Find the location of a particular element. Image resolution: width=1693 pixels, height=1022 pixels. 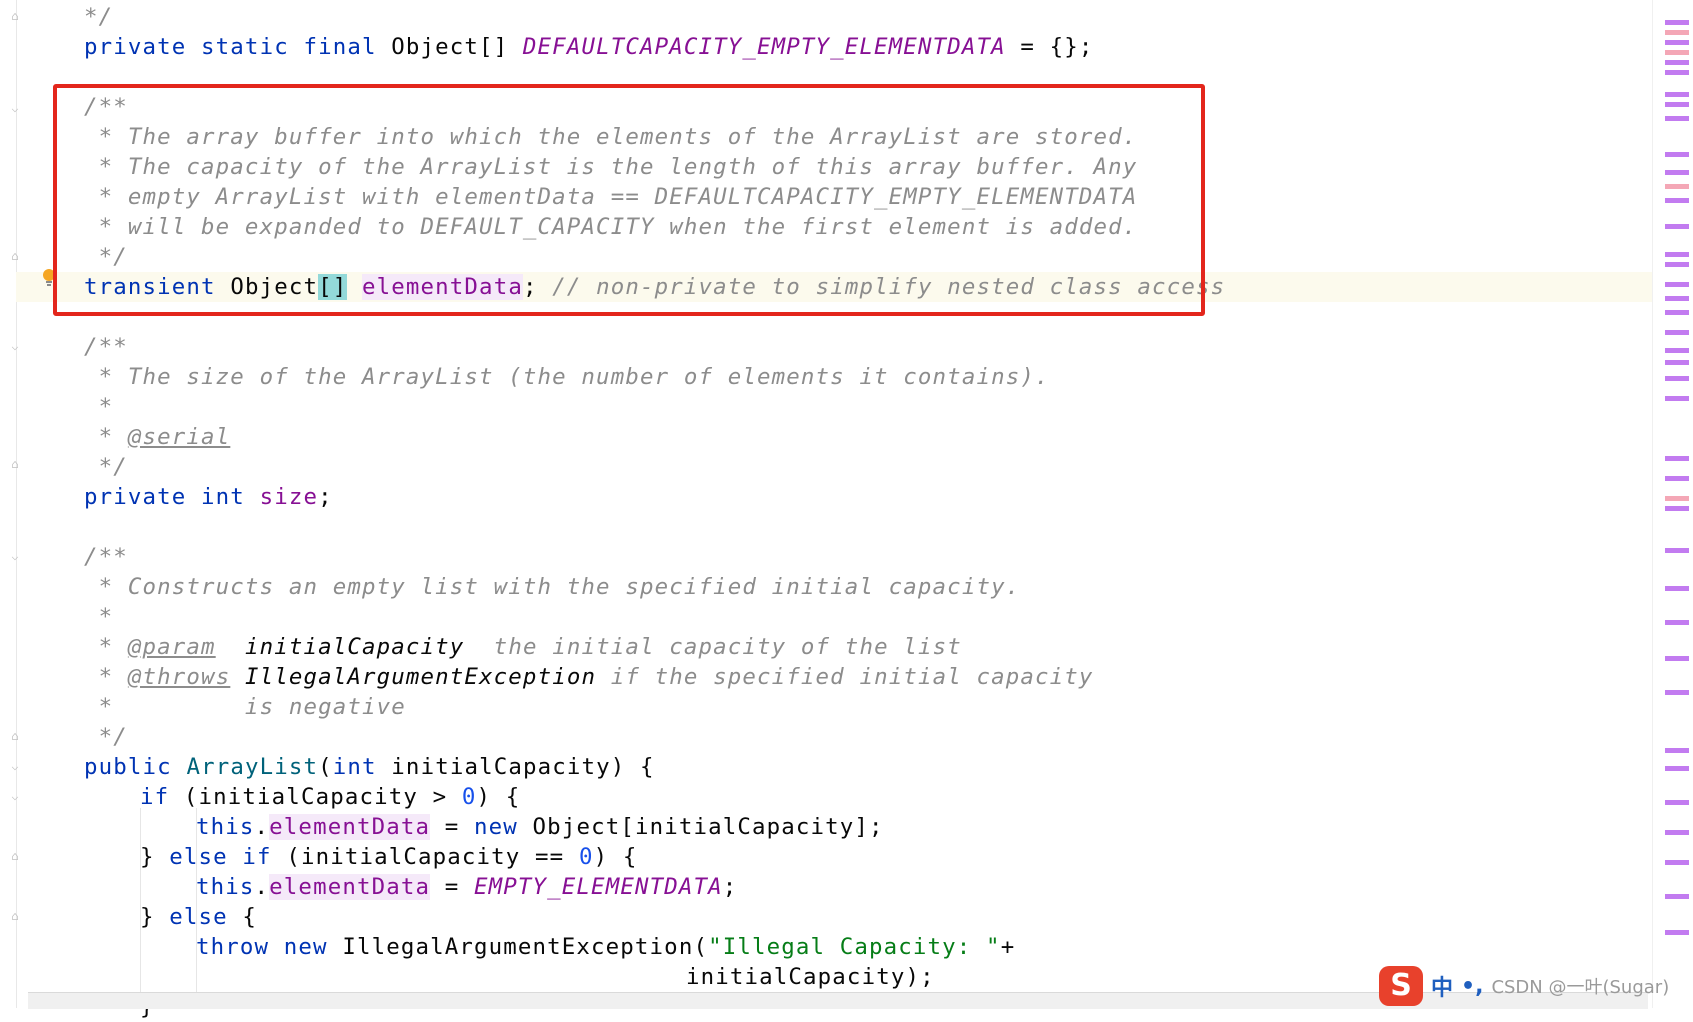

sogou-logo-icon: S is located at coordinates (1401, 986).